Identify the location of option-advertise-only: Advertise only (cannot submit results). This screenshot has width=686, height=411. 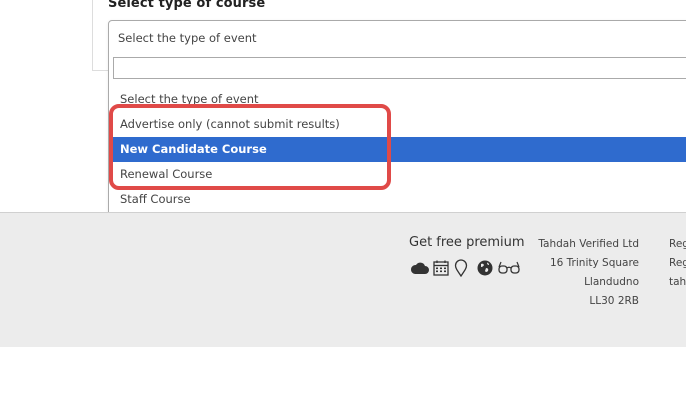
(397, 124).